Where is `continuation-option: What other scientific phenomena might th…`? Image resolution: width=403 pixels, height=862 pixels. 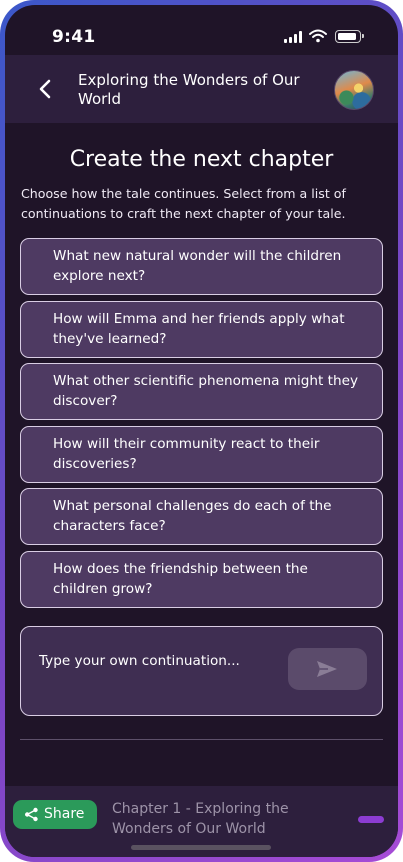 continuation-option: What other scientific phenomena might th… is located at coordinates (201, 391).